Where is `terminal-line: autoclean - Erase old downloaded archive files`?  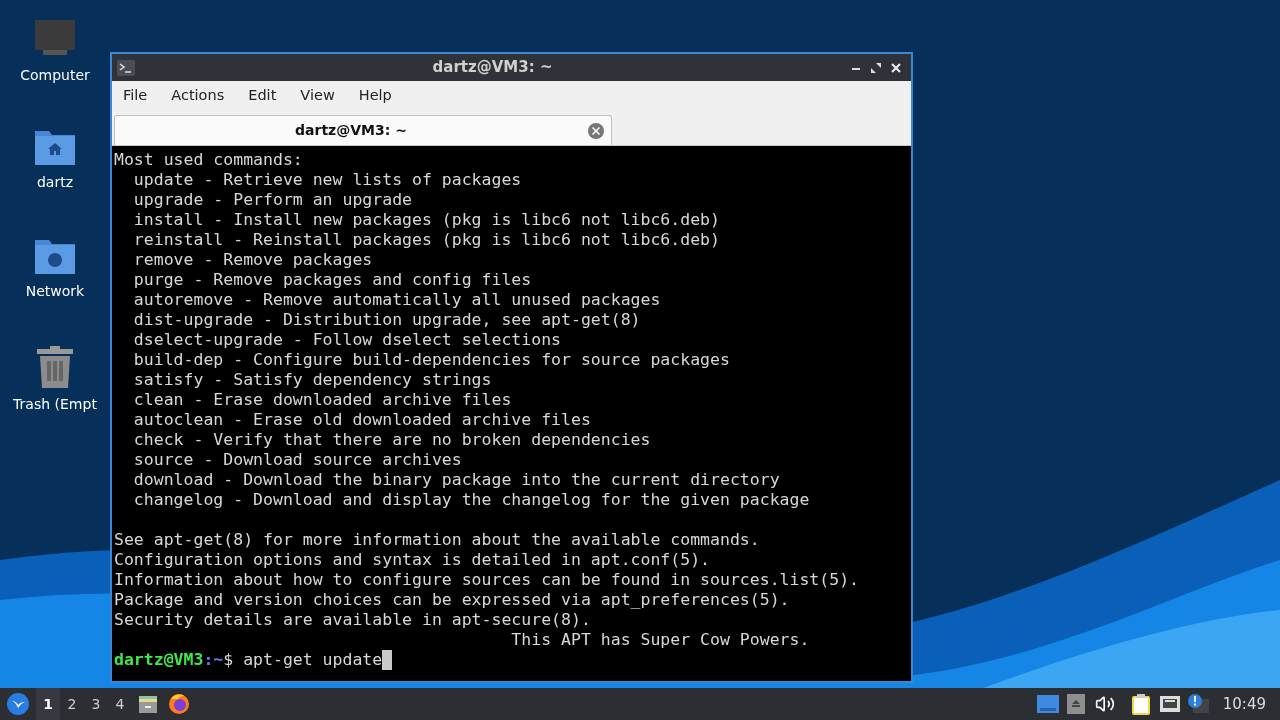
terminal-line: autoclean - Erase old downloaded archive files is located at coordinates (361, 420).